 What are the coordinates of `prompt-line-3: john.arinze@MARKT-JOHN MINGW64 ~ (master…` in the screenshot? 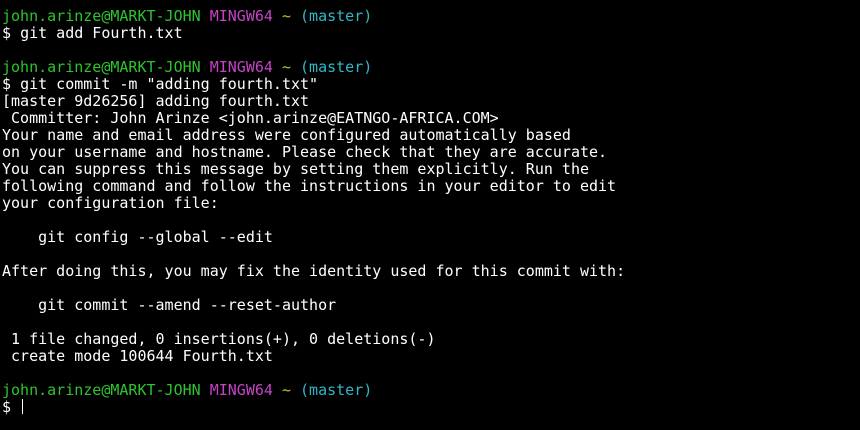 It's located at (431, 390).